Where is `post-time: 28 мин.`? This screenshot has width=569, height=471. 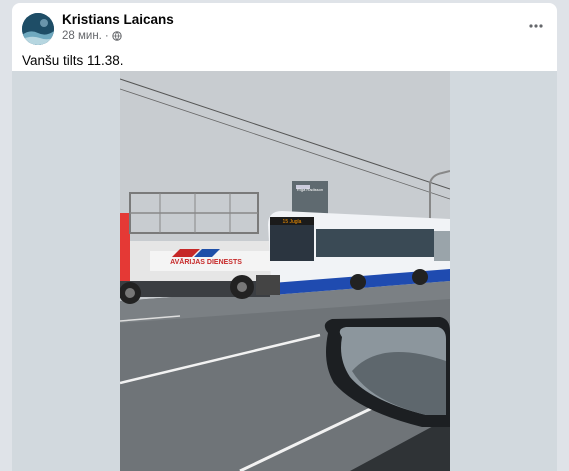
post-time: 28 мин. is located at coordinates (82, 36).